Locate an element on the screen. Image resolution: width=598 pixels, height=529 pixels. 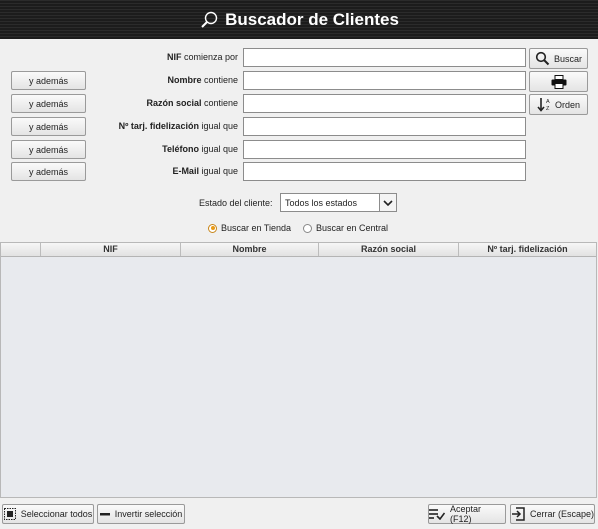
title-bar: Buscador de Clientes is located at coordinates (299, 19).